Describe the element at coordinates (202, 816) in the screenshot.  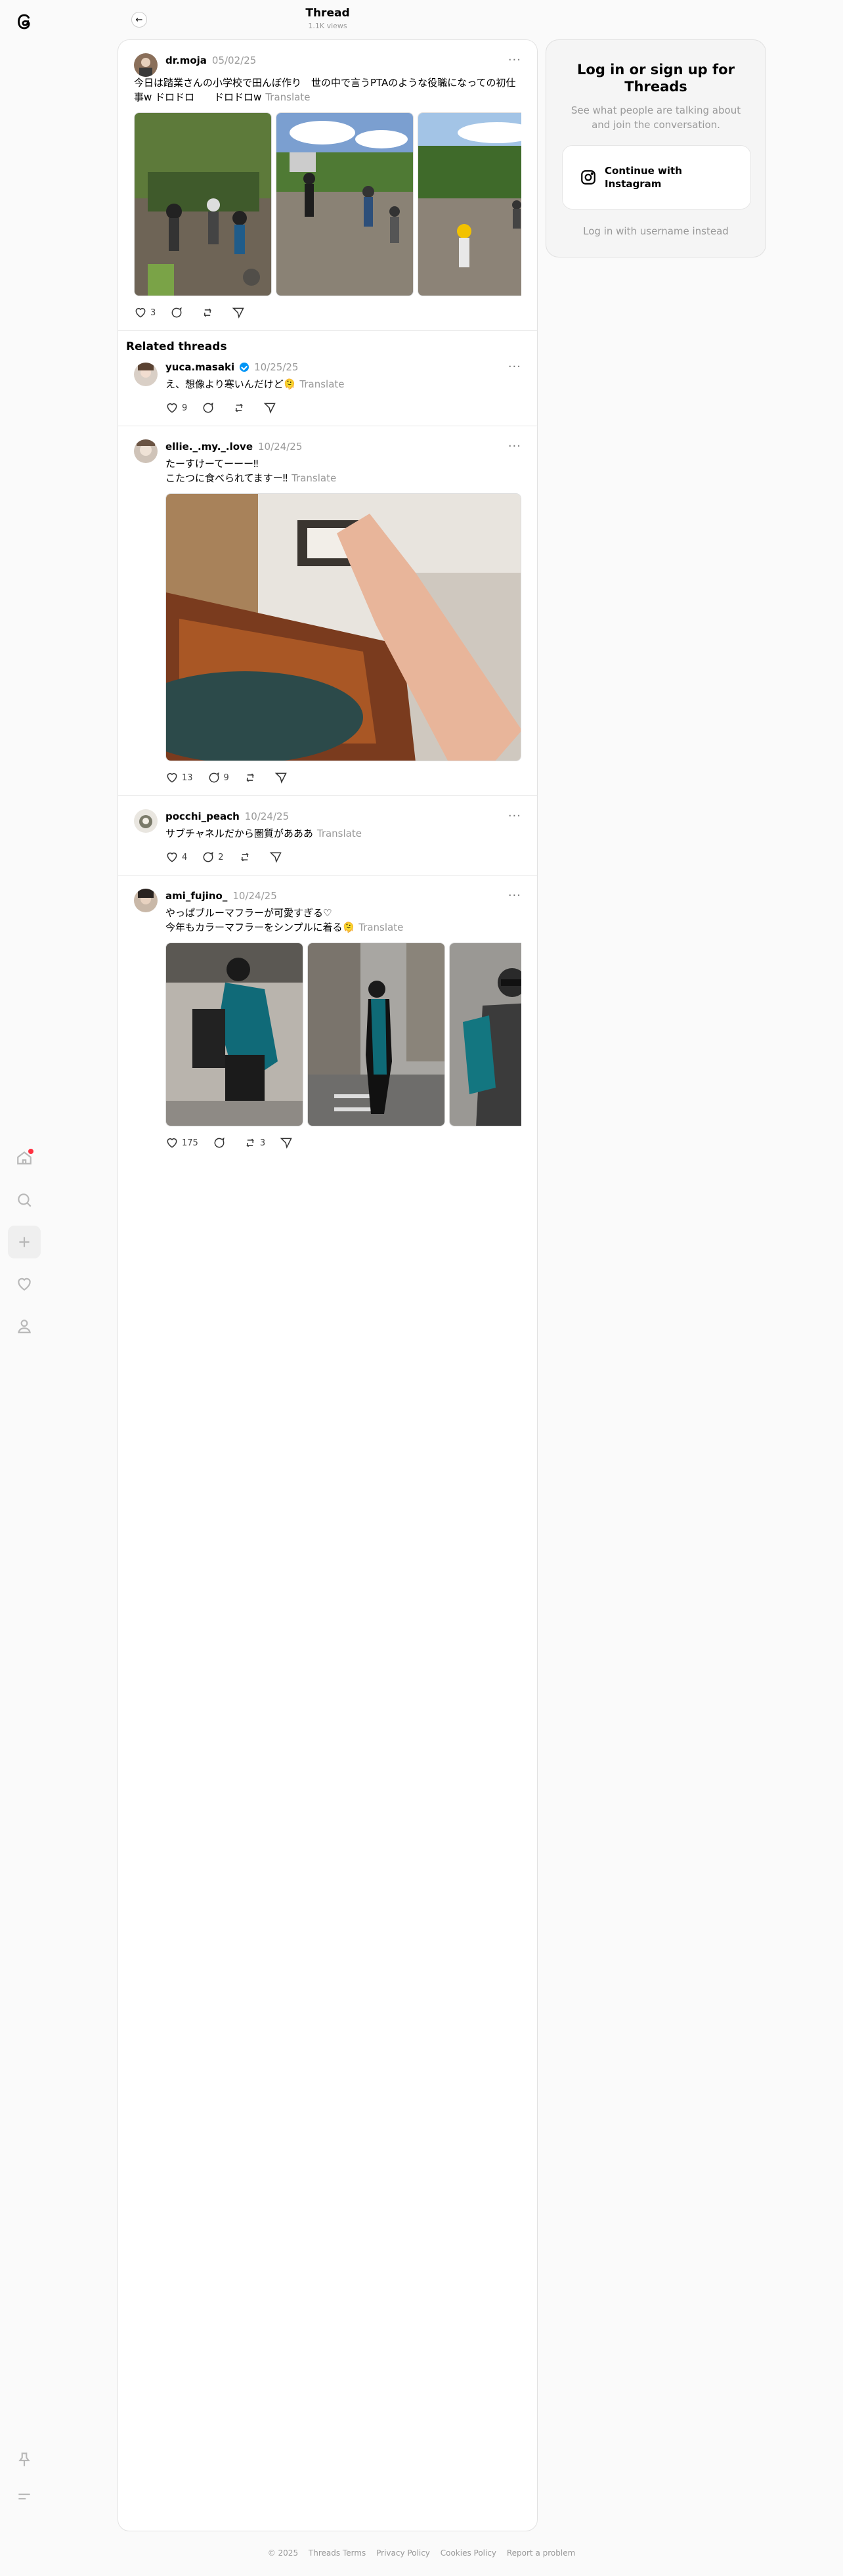
I see `username: pocchi_peach` at that location.